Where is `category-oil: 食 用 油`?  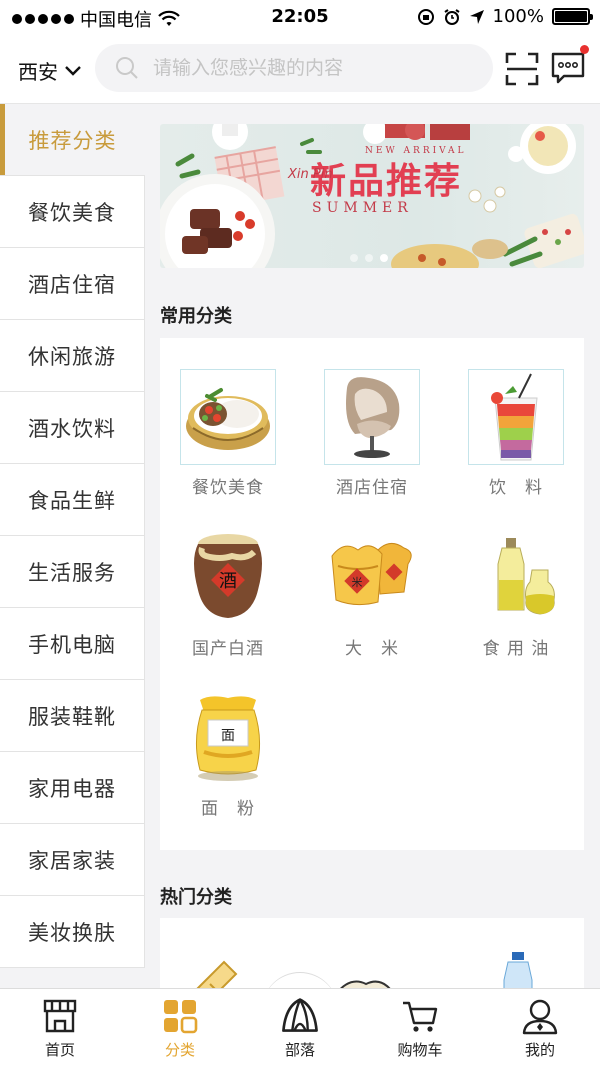 category-oil: 食 用 油 is located at coordinates (516, 594).